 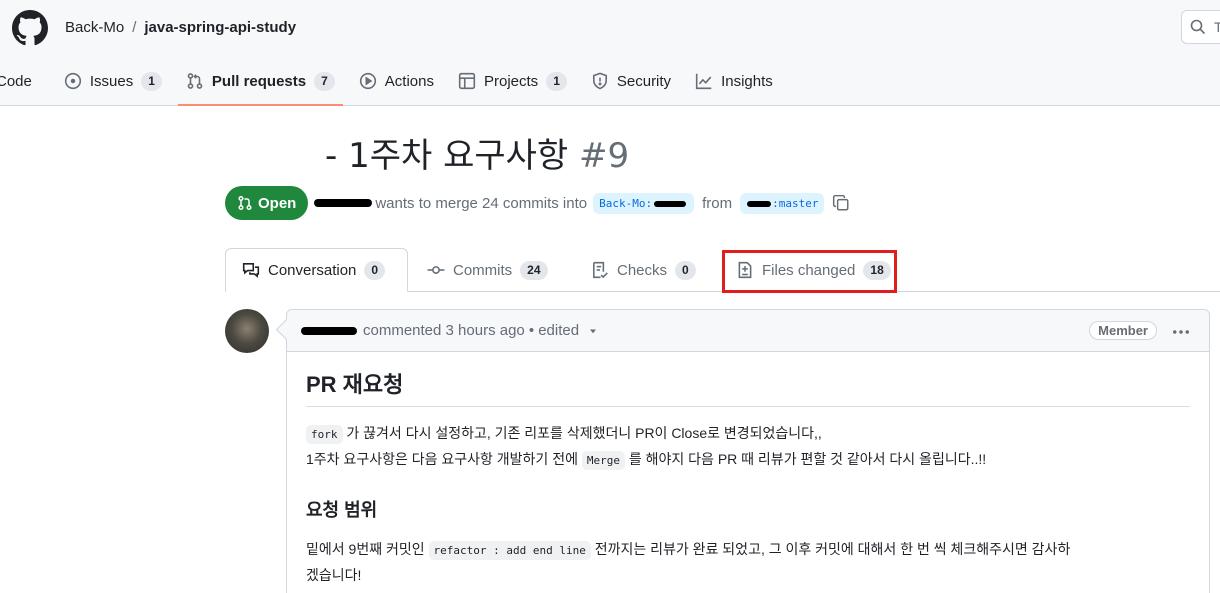 What do you see at coordinates (367, 81) in the screenshot?
I see `play-icon` at bounding box center [367, 81].